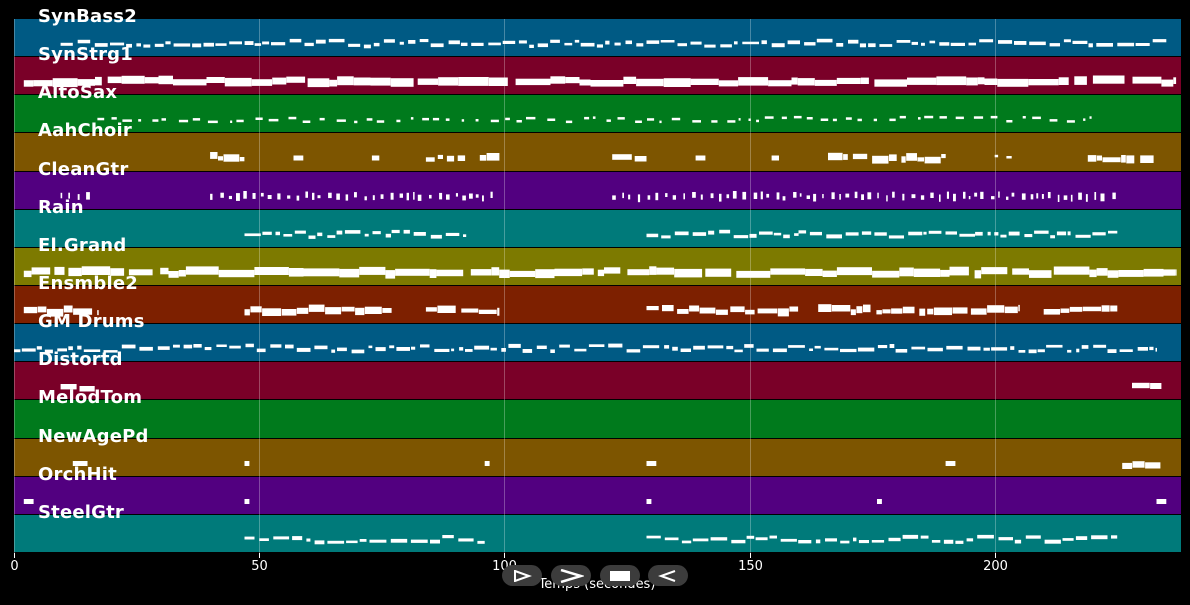 This screenshot has width=1190, height=605. Describe the element at coordinates (668, 575) in the screenshot. I see `back-button` at that location.